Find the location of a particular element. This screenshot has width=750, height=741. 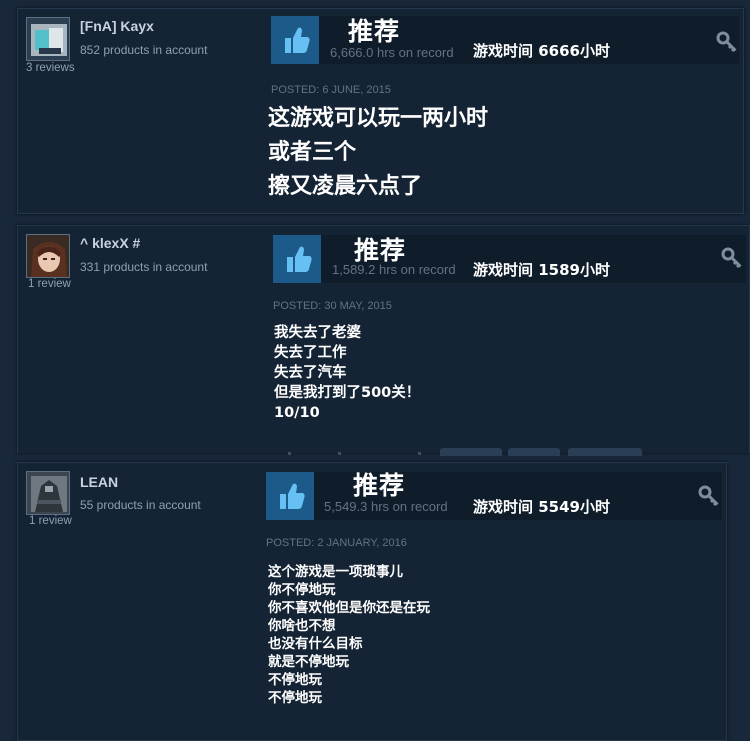

author-name: [FnA] Kayx is located at coordinates (117, 26).